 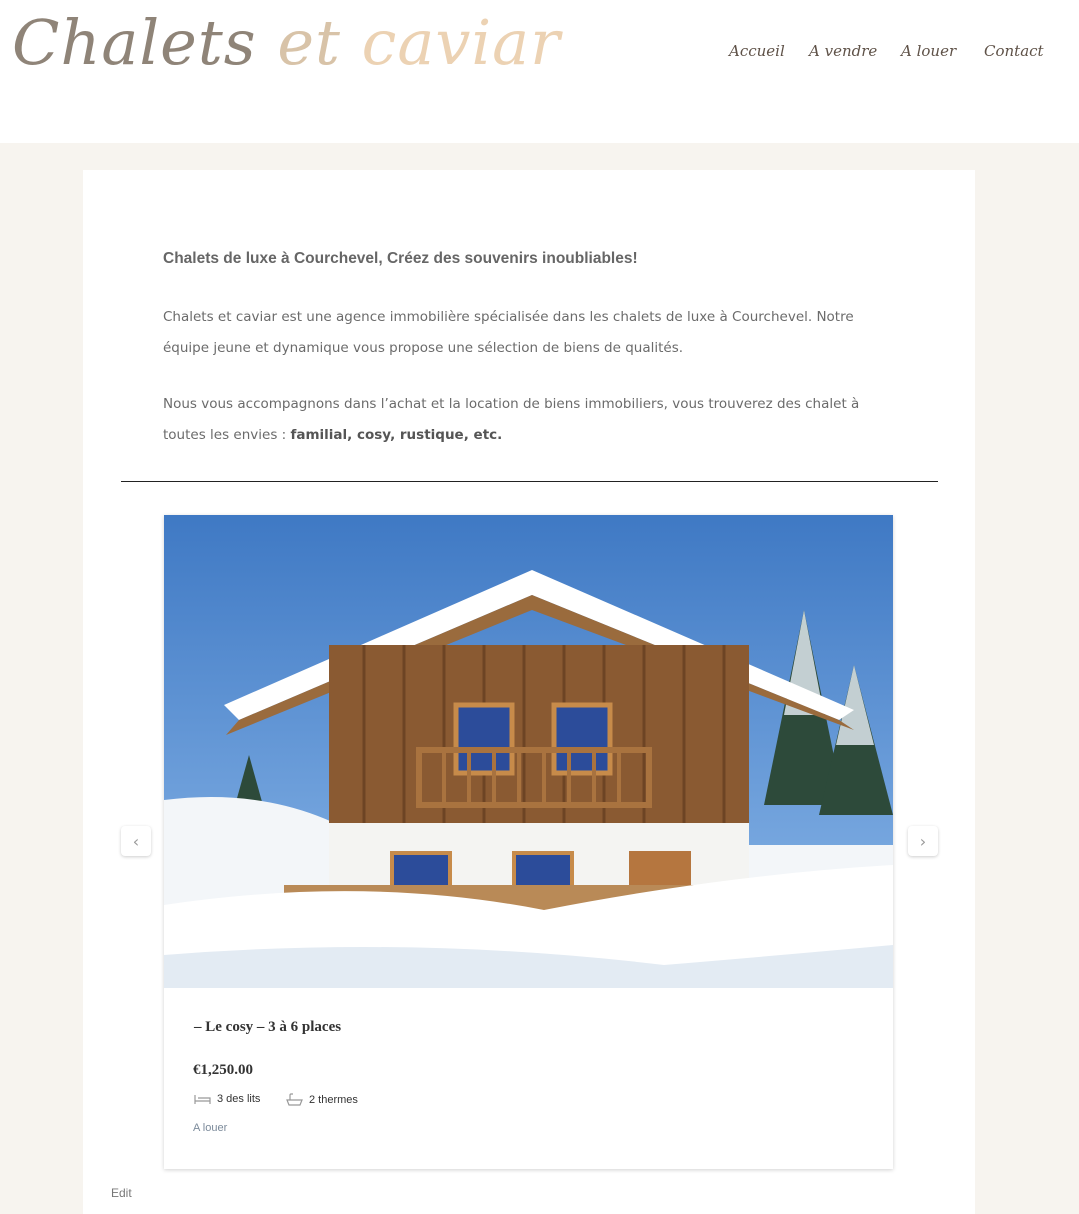 I want to click on carousel-prev-button: ‹, so click(x=136, y=841).